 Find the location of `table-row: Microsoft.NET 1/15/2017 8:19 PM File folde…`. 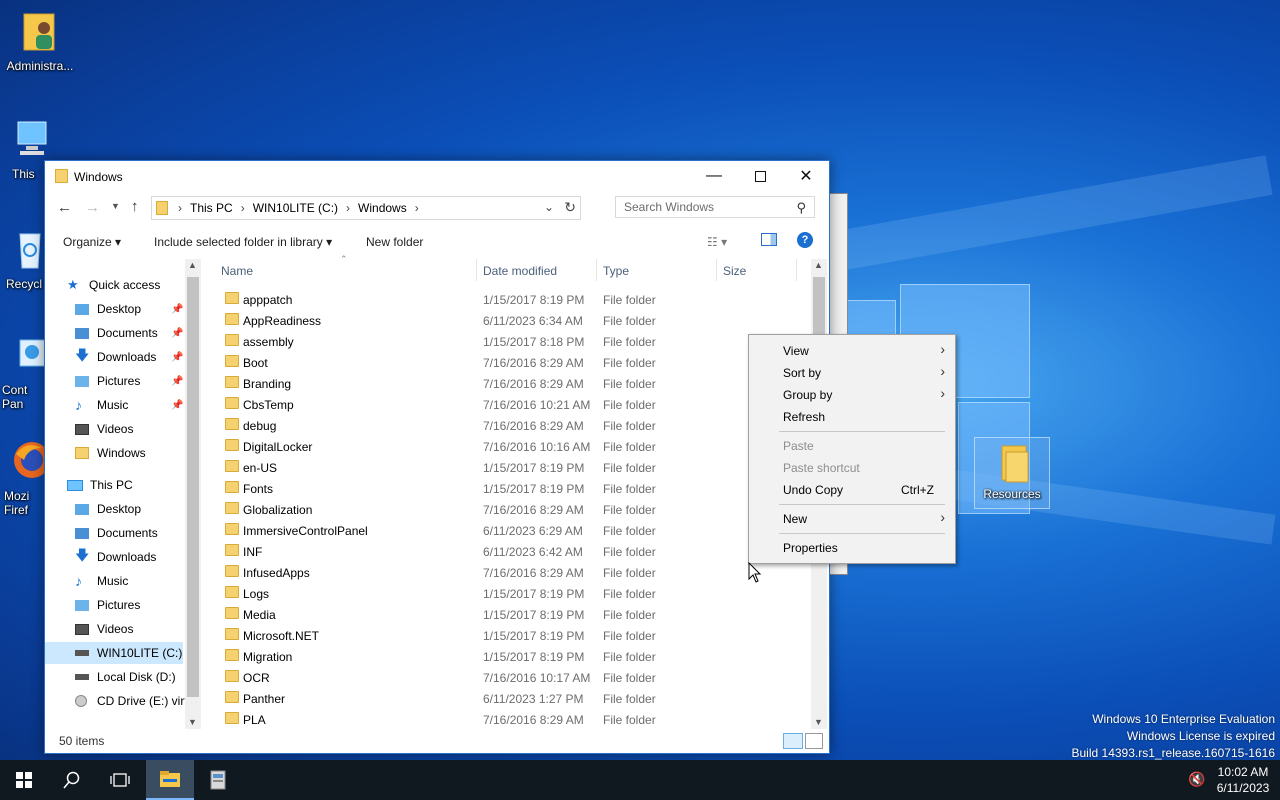

table-row: Microsoft.NET 1/15/2017 8:19 PM File folde… is located at coordinates (438, 635).